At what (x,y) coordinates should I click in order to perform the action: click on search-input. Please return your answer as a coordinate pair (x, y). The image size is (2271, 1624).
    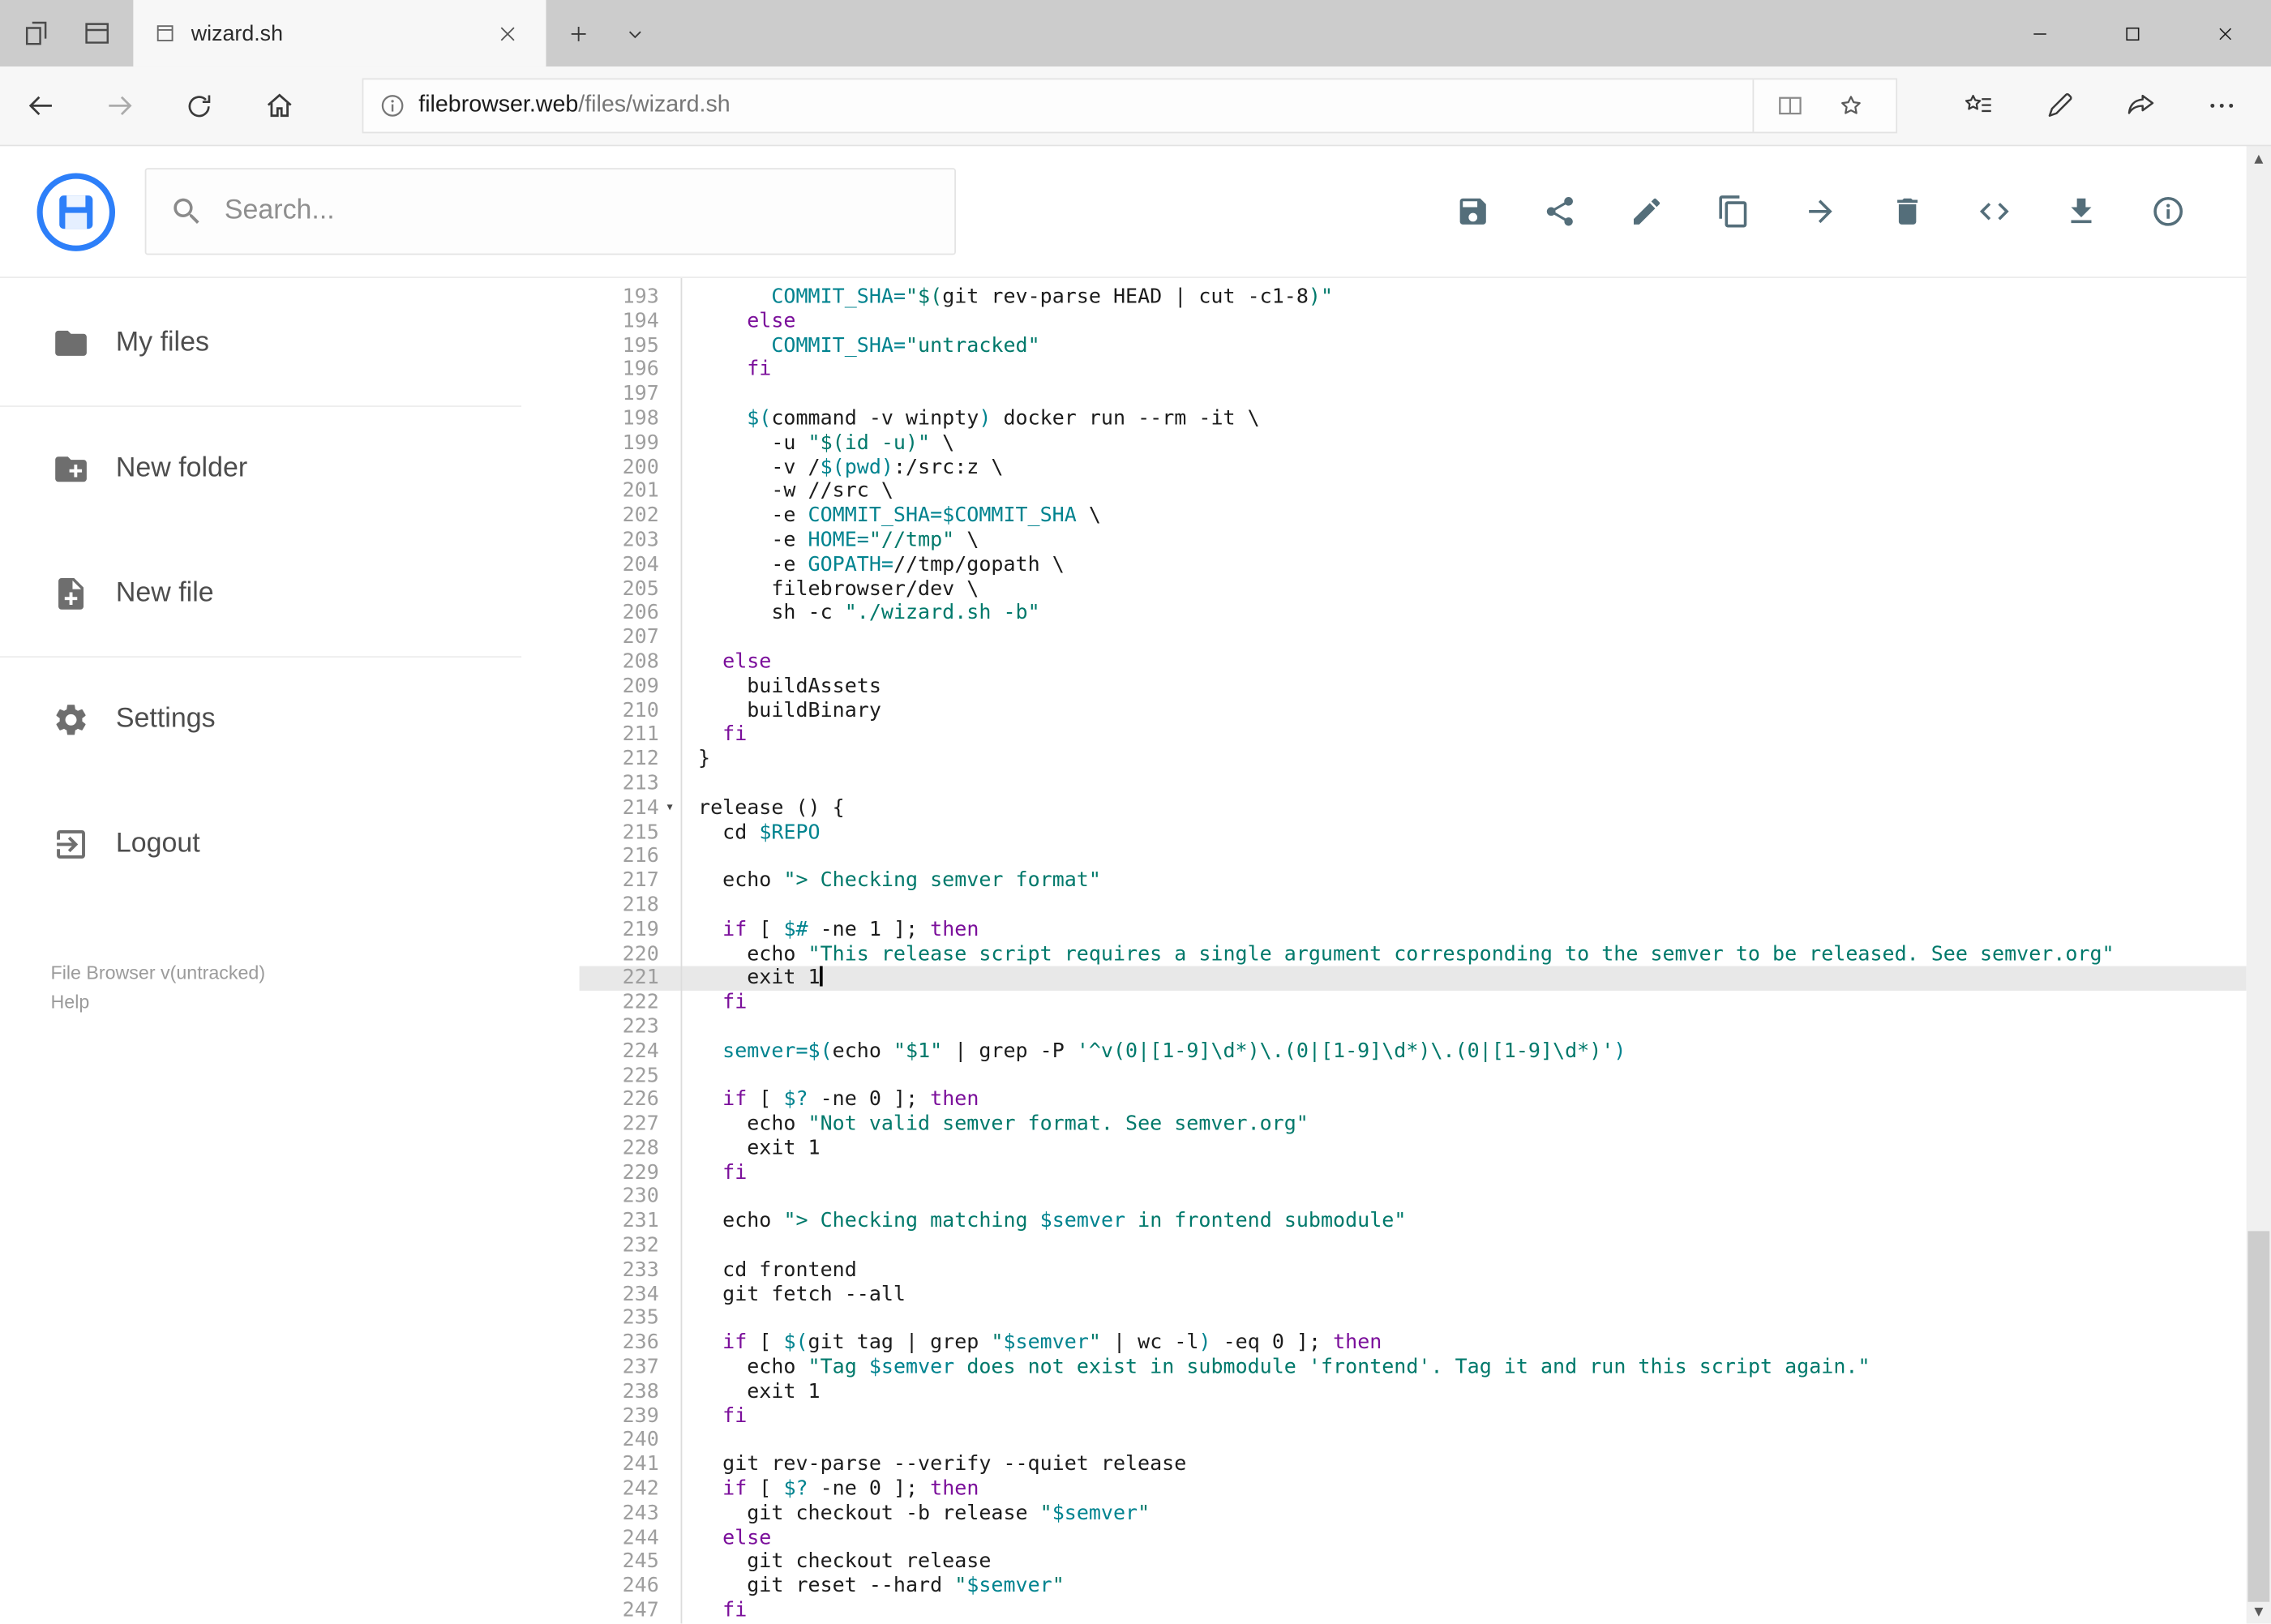
    Looking at the image, I should click on (578, 211).